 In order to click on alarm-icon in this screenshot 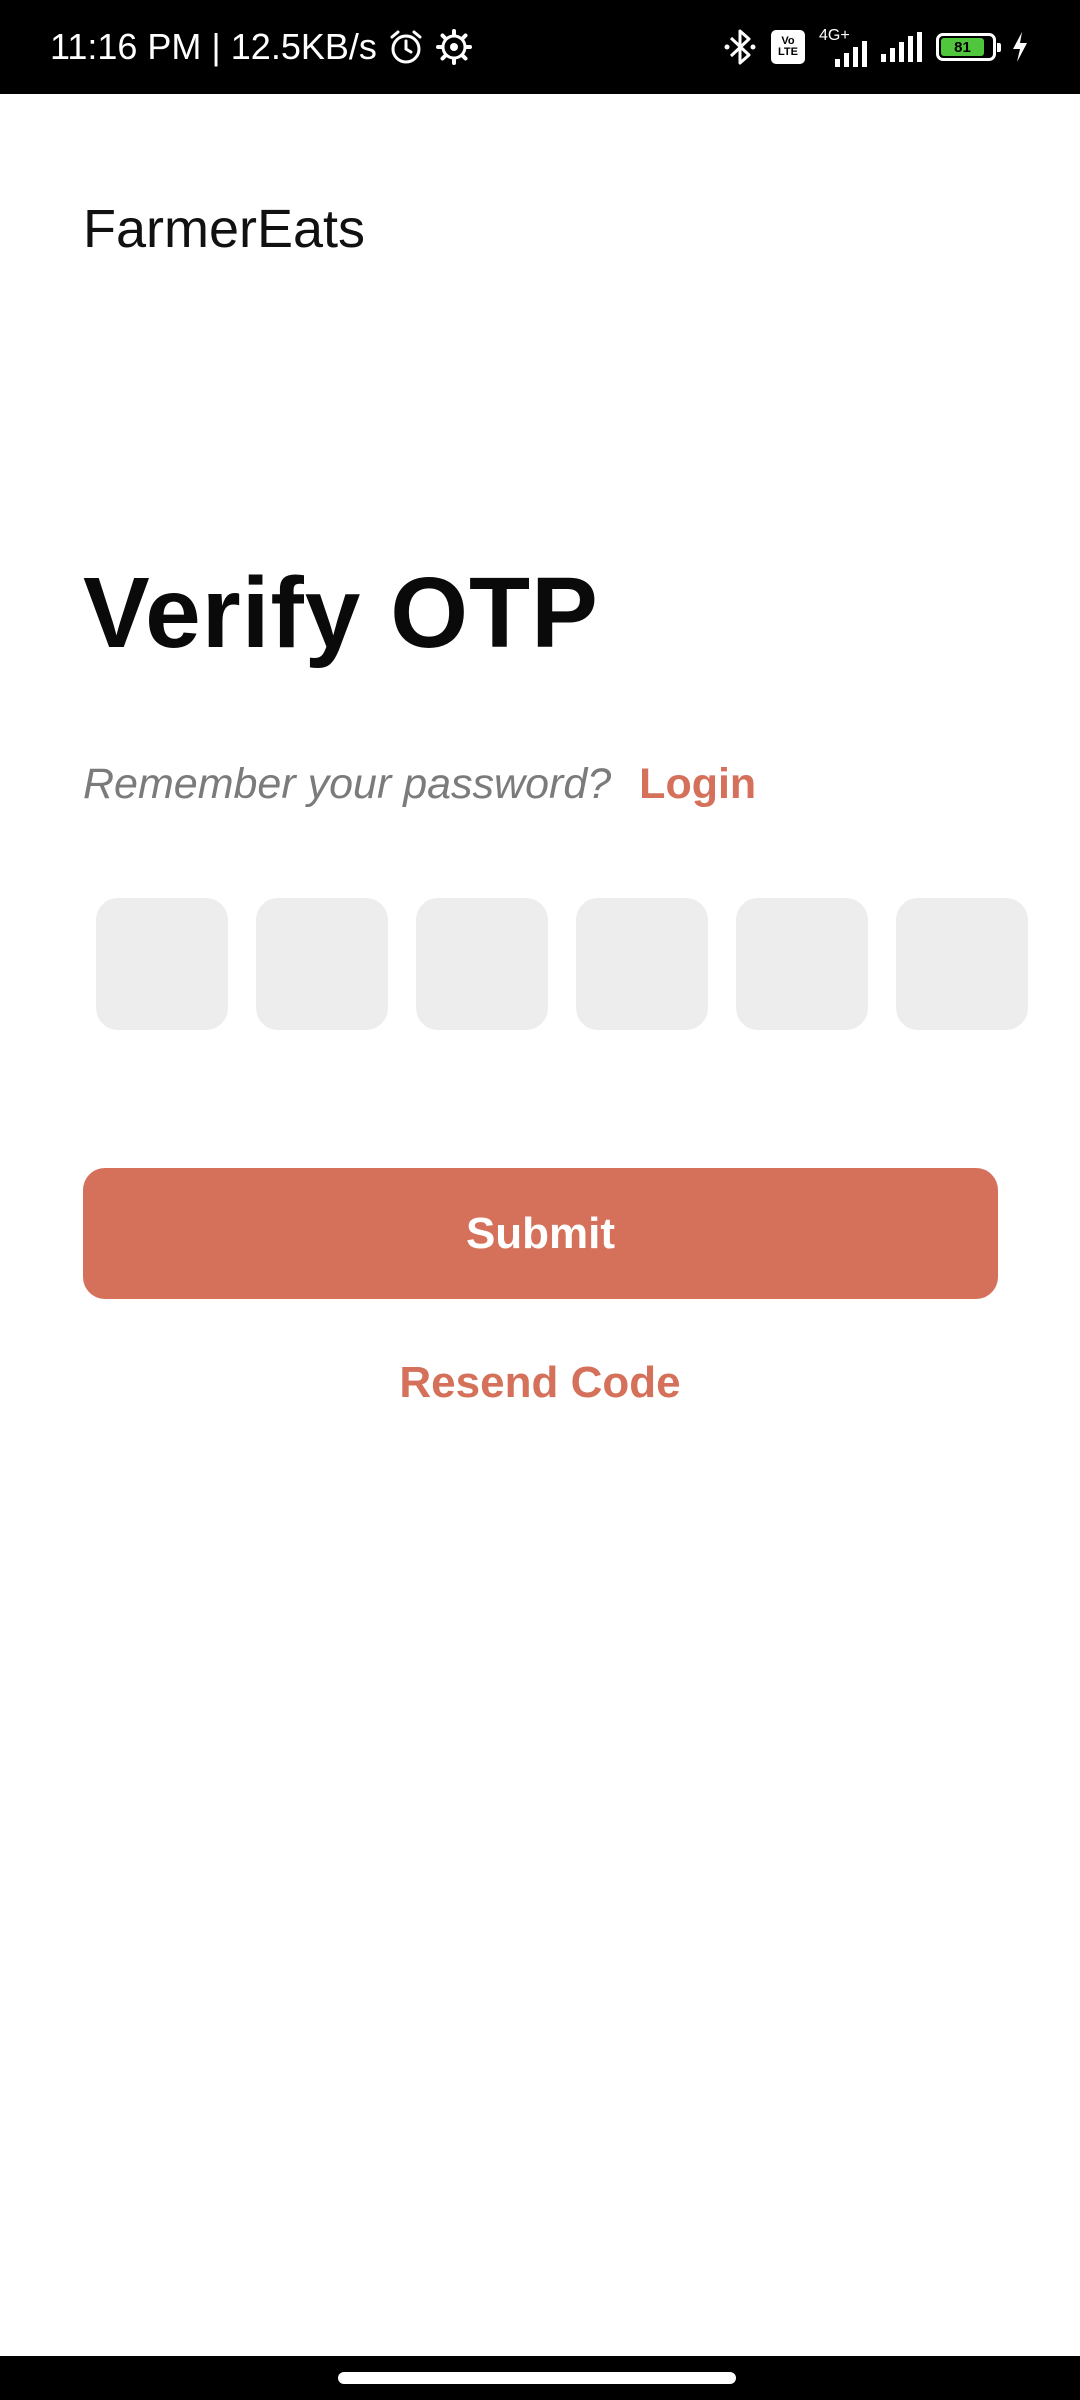, I will do `click(406, 47)`.